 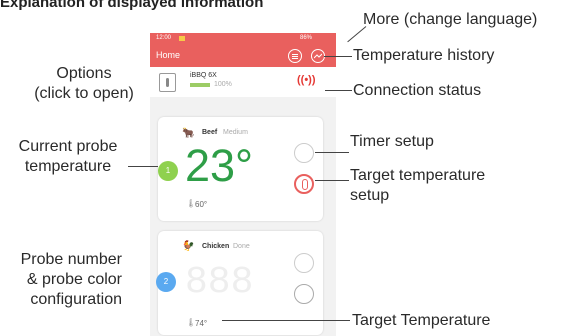 I want to click on callout-more: More (change language), so click(x=450, y=19).